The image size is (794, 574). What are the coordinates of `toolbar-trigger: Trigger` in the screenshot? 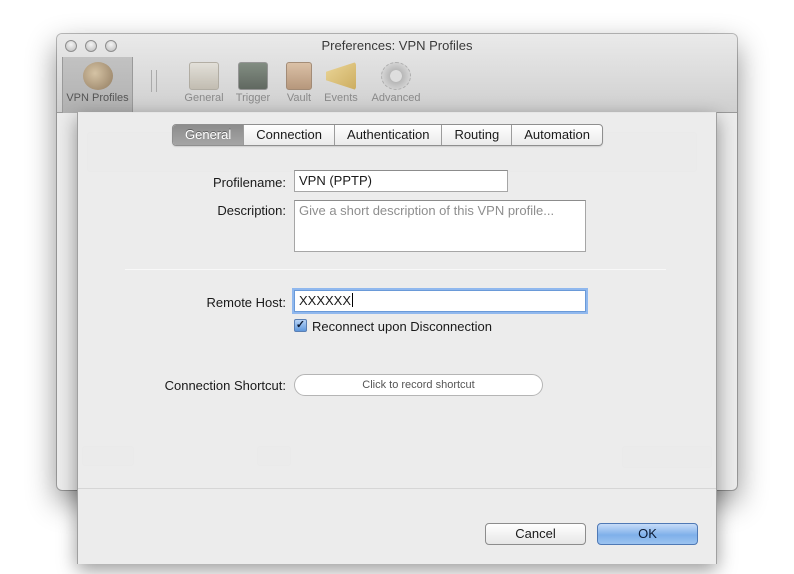 It's located at (253, 86).